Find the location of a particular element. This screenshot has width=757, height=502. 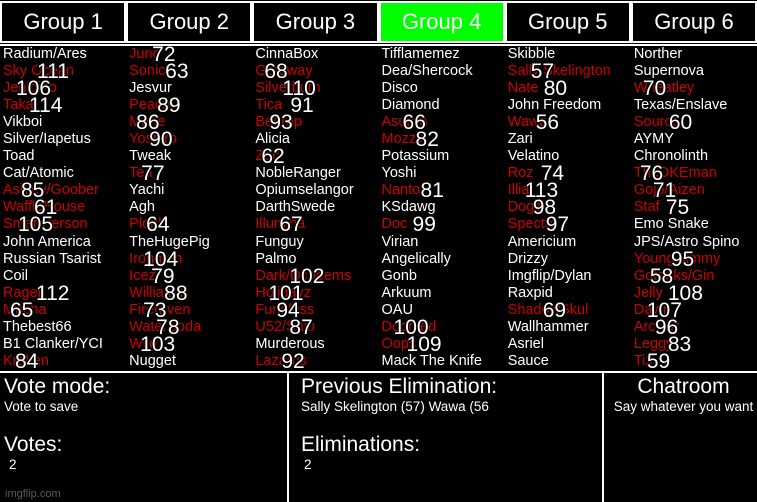

contestant-row: Fungluss 94 is located at coordinates (316, 310).